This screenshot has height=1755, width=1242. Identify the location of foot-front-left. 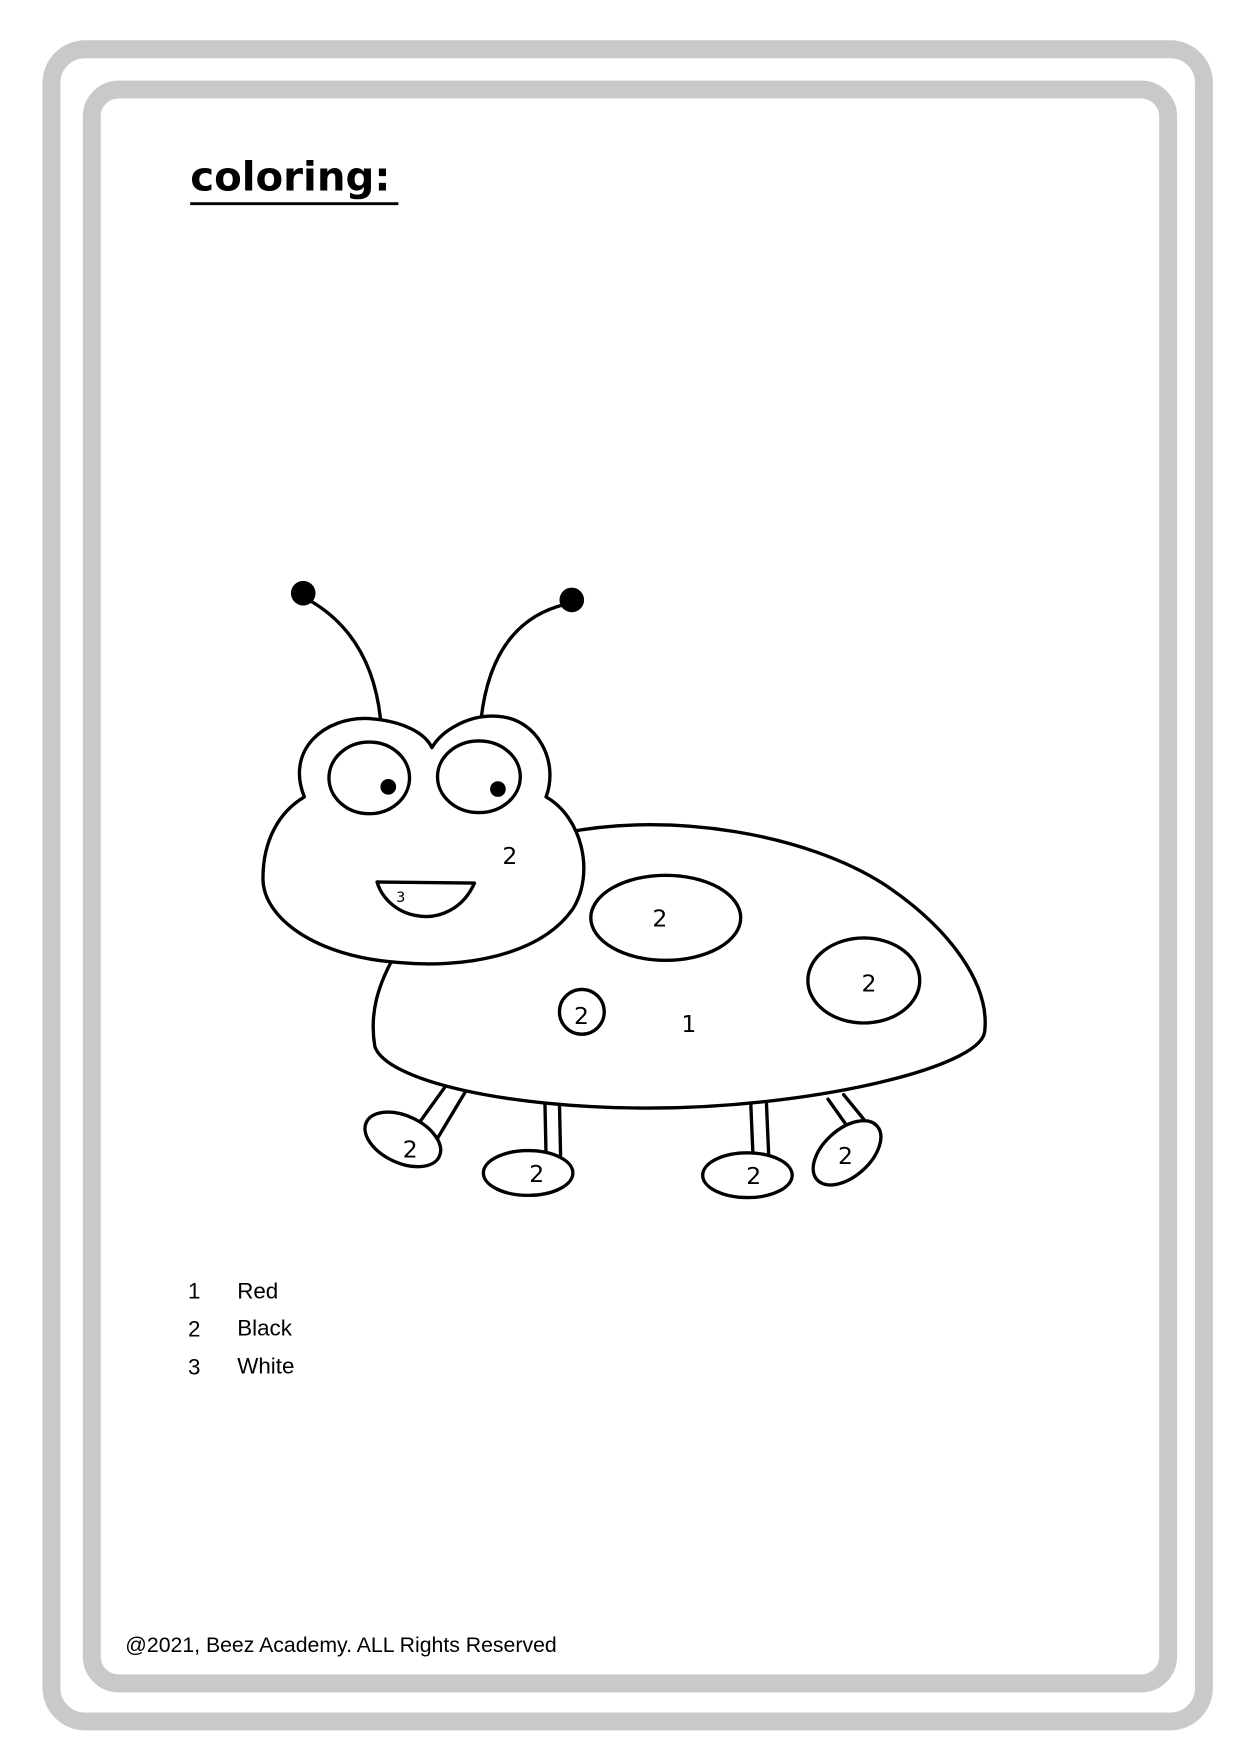
(528, 1173).